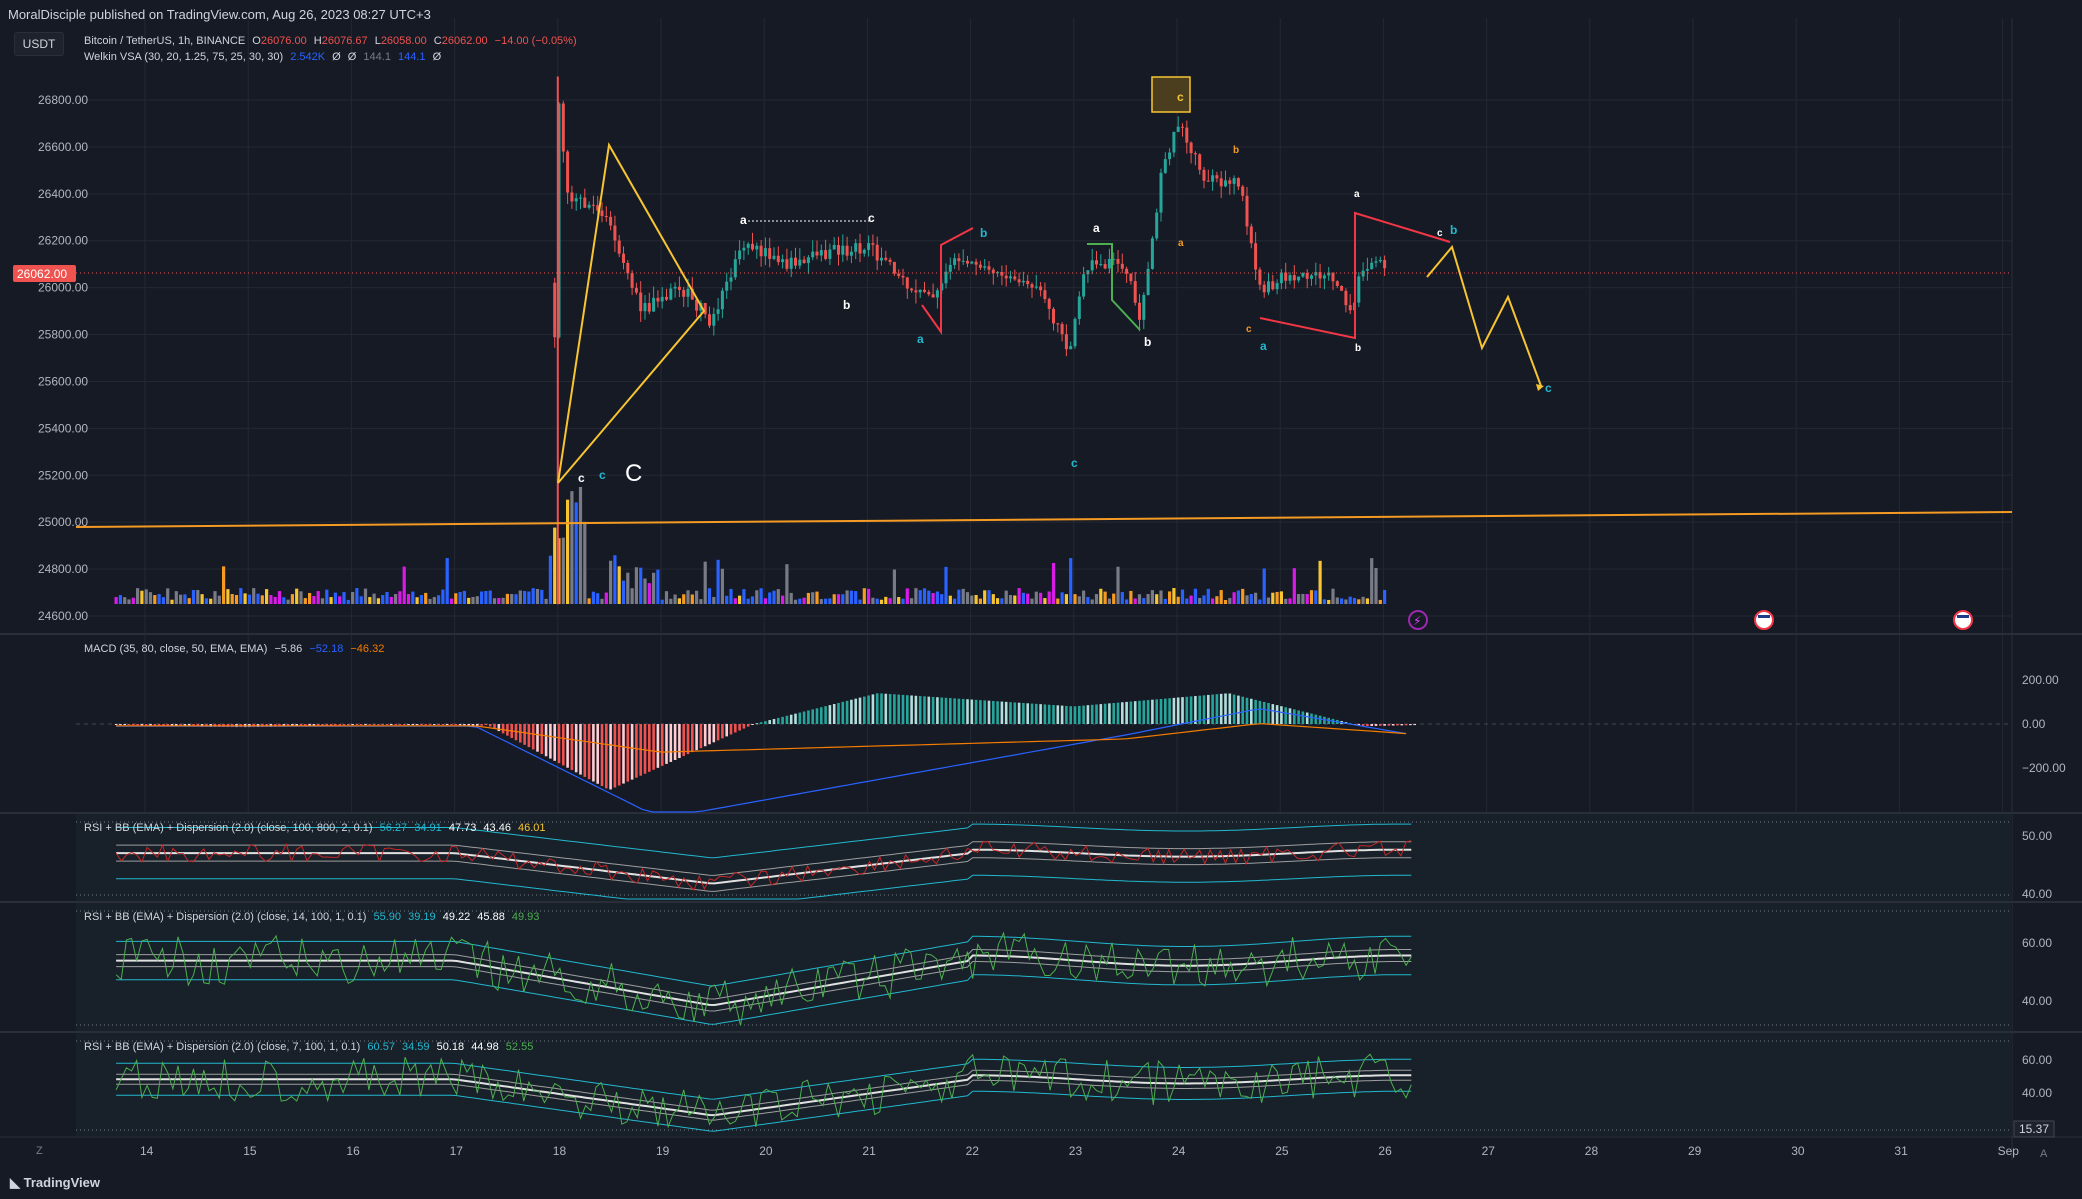 The image size is (2082, 1199). What do you see at coordinates (1079, 1151) in the screenshot?
I see `time-axis: 14 15 16 17 18 19 20 21 22 23 24 25 26 27 28 29 30 31 Sep` at bounding box center [1079, 1151].